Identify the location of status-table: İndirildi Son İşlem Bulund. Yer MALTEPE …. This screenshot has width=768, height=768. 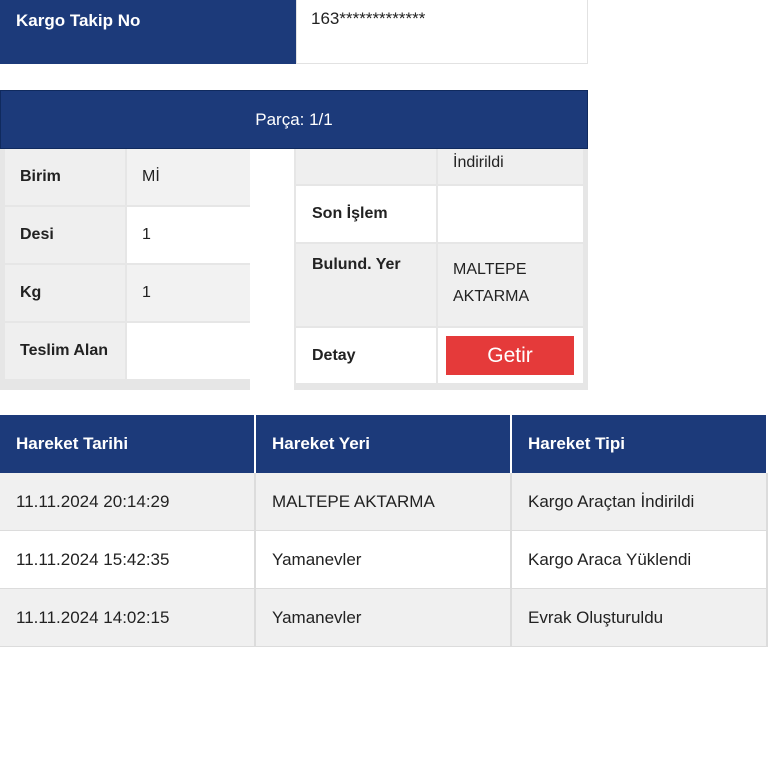
(439, 267).